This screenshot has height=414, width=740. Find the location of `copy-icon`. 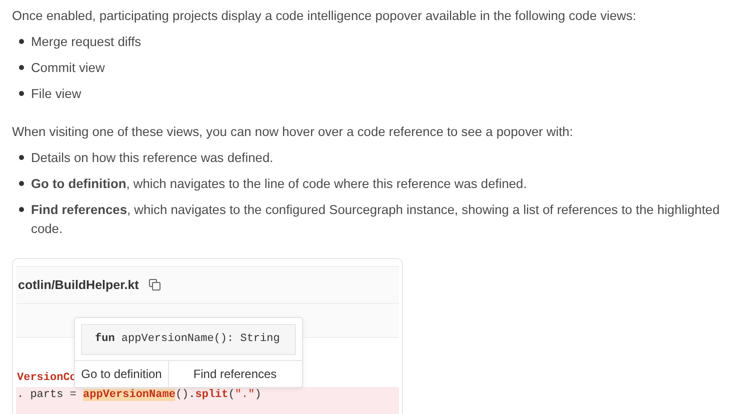

copy-icon is located at coordinates (154, 285).